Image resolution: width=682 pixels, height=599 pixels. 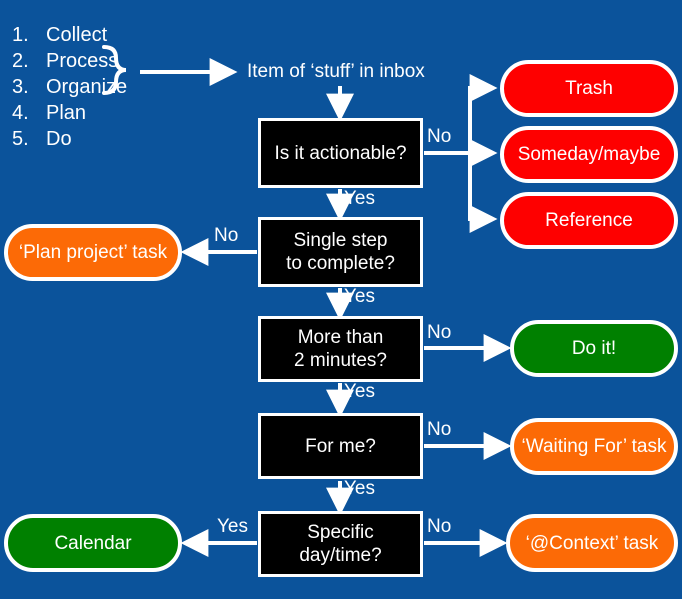 What do you see at coordinates (340, 544) in the screenshot?
I see `decision-specific-day-time: Specific day/time?` at bounding box center [340, 544].